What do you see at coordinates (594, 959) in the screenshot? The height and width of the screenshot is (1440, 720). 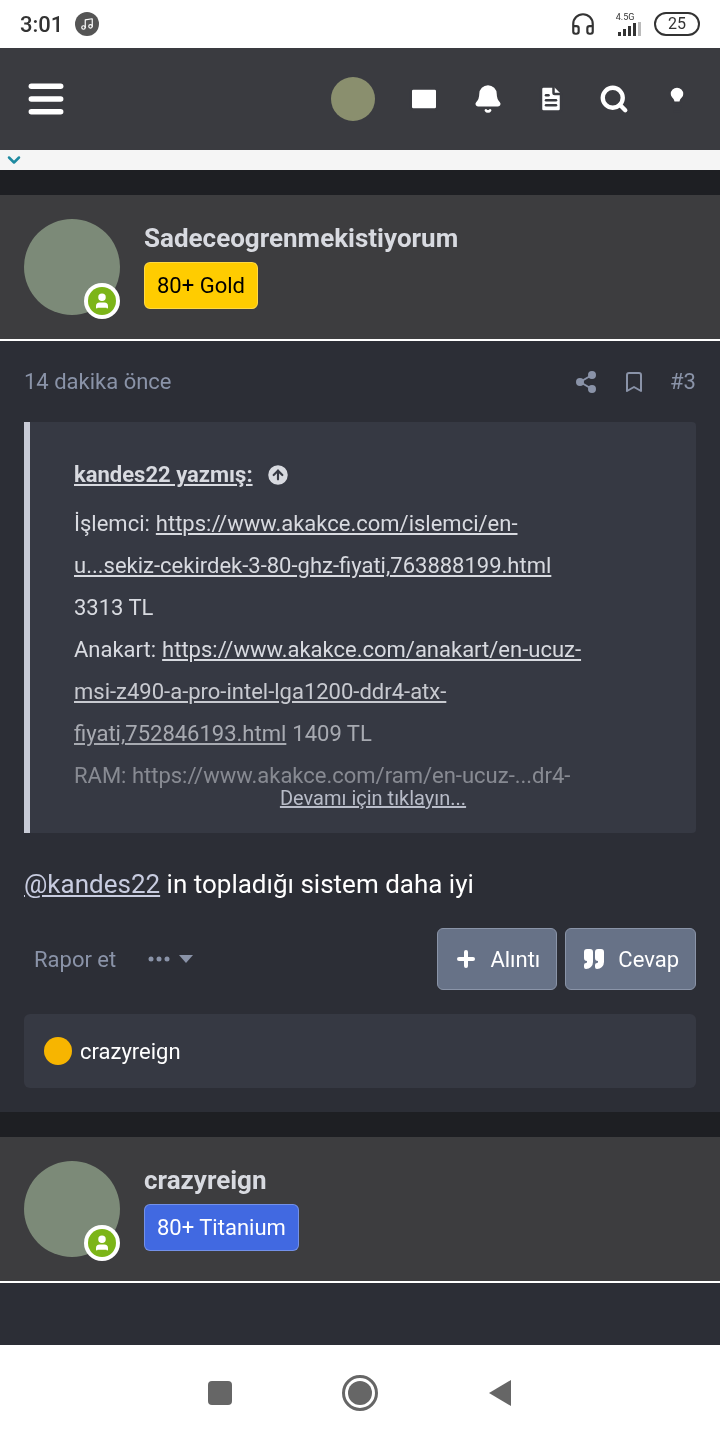 I see `quote-icon` at bounding box center [594, 959].